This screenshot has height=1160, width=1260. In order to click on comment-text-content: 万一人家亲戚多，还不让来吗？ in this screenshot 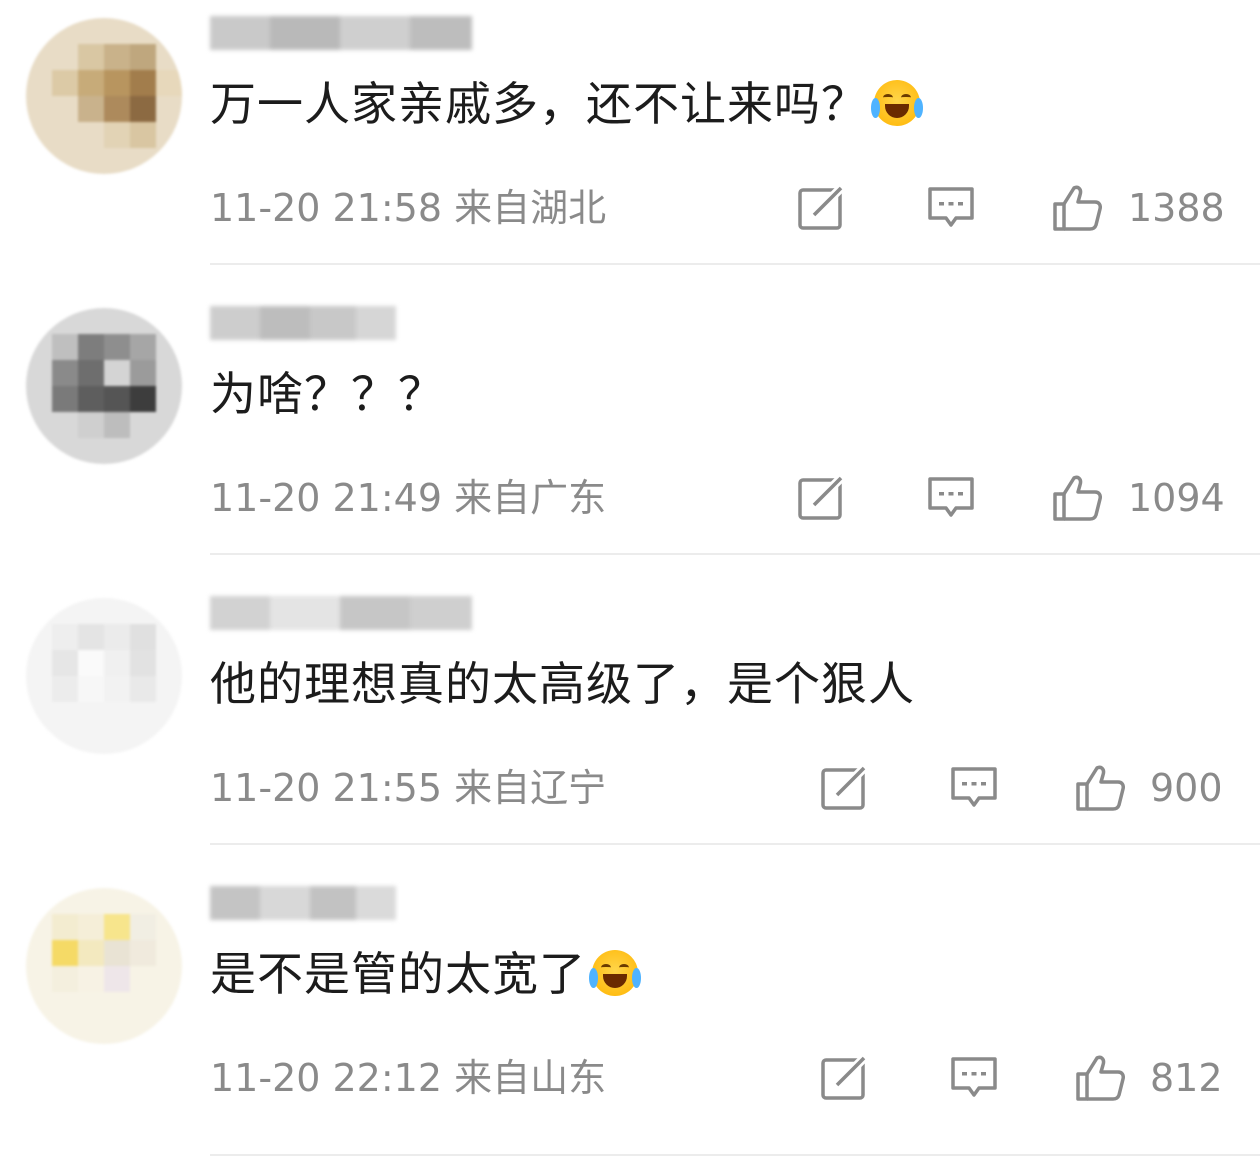, I will do `click(539, 104)`.